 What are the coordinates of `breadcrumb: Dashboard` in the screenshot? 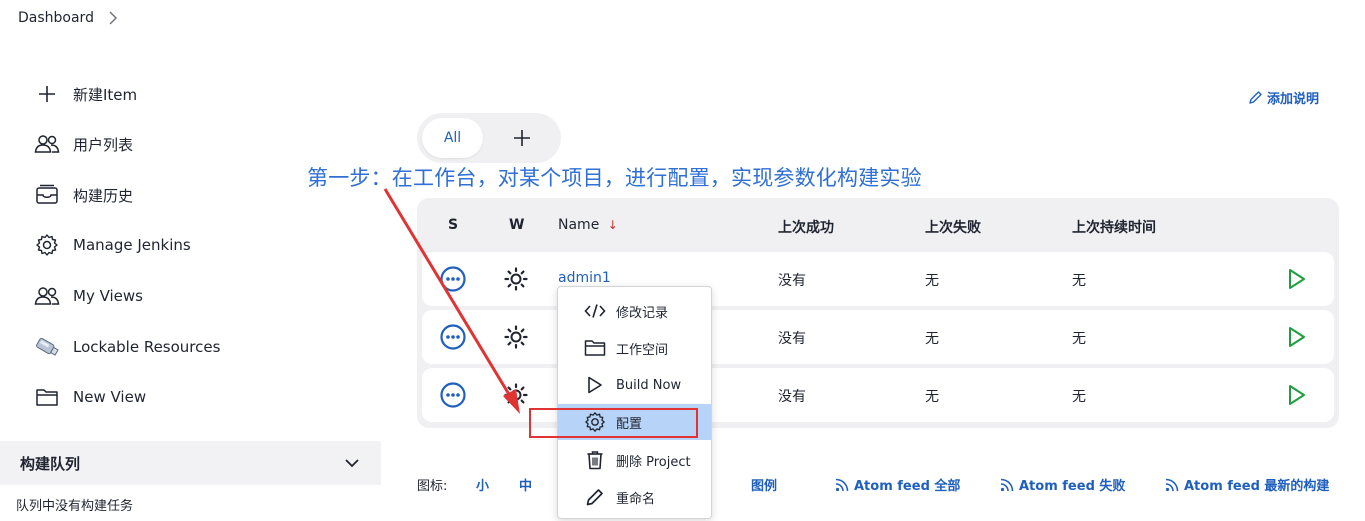 It's located at (68, 18).